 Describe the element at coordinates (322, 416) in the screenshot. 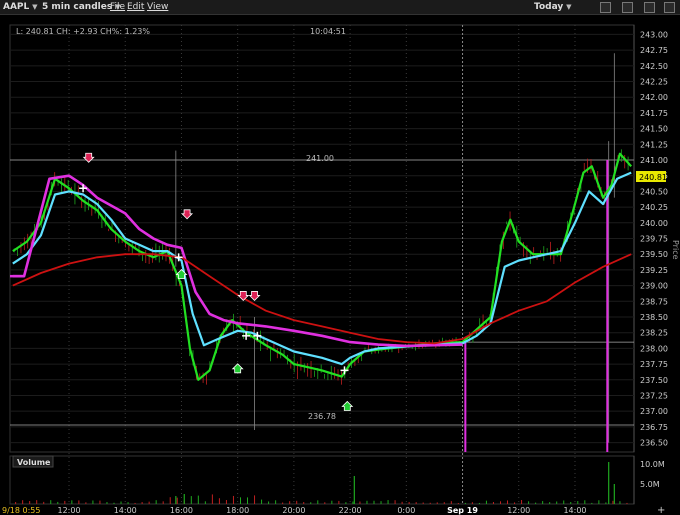

I see `hline-lower-label: 236.78` at that location.